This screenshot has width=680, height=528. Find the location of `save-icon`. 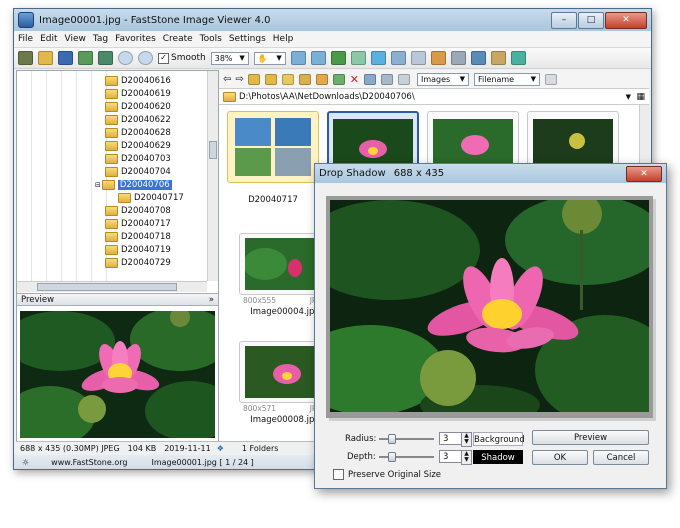

save-icon is located at coordinates (65, 58).